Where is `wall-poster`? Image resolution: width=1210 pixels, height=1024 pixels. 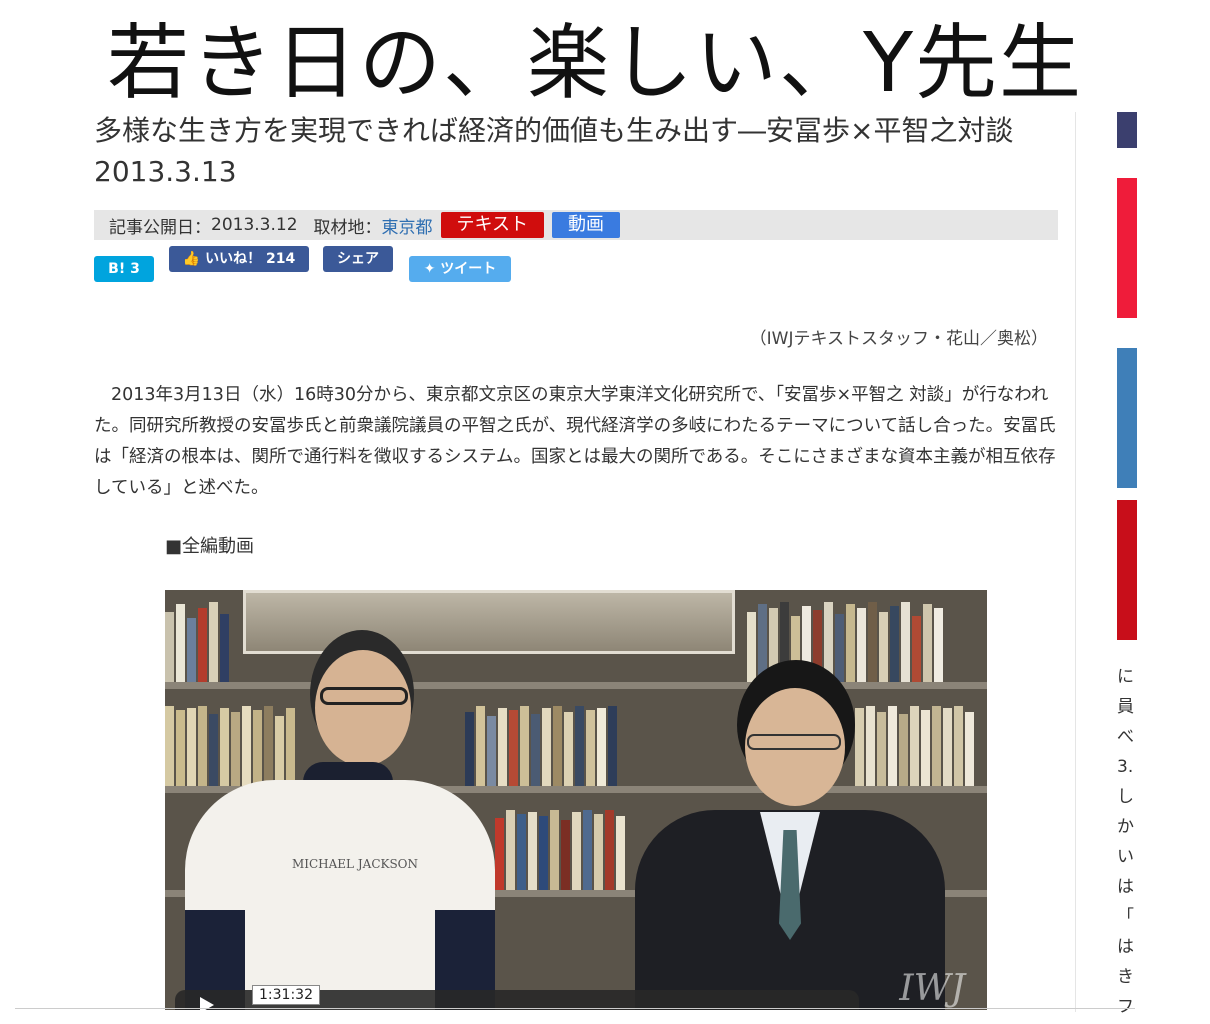 wall-poster is located at coordinates (489, 622).